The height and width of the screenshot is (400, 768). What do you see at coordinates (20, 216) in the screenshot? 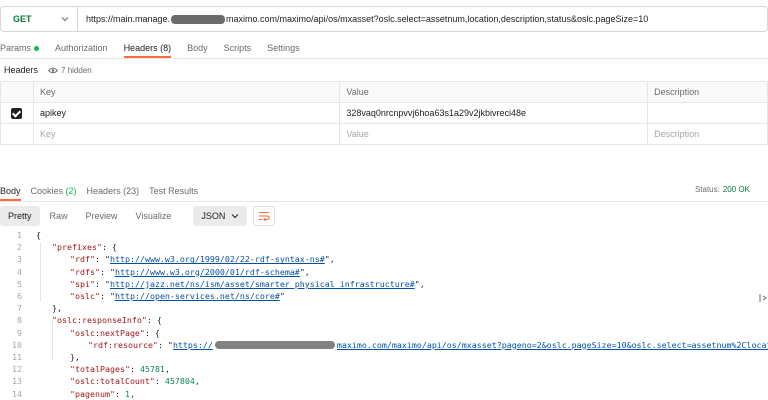
I see `view-pretty-button: Pretty` at bounding box center [20, 216].